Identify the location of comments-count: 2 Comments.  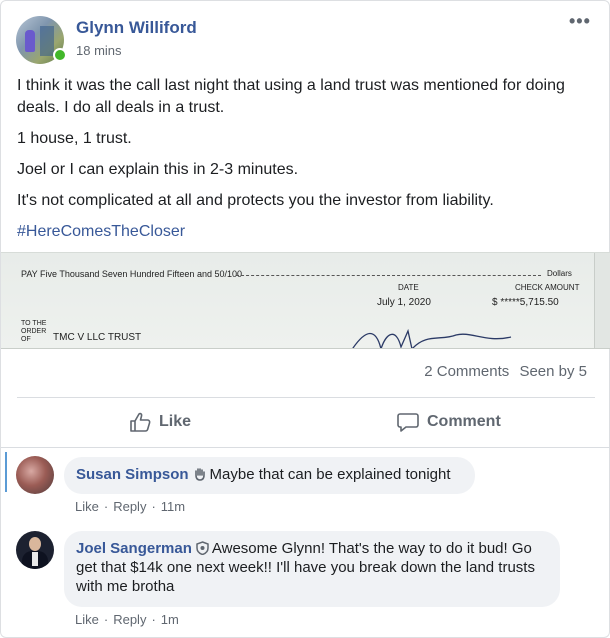
(466, 371).